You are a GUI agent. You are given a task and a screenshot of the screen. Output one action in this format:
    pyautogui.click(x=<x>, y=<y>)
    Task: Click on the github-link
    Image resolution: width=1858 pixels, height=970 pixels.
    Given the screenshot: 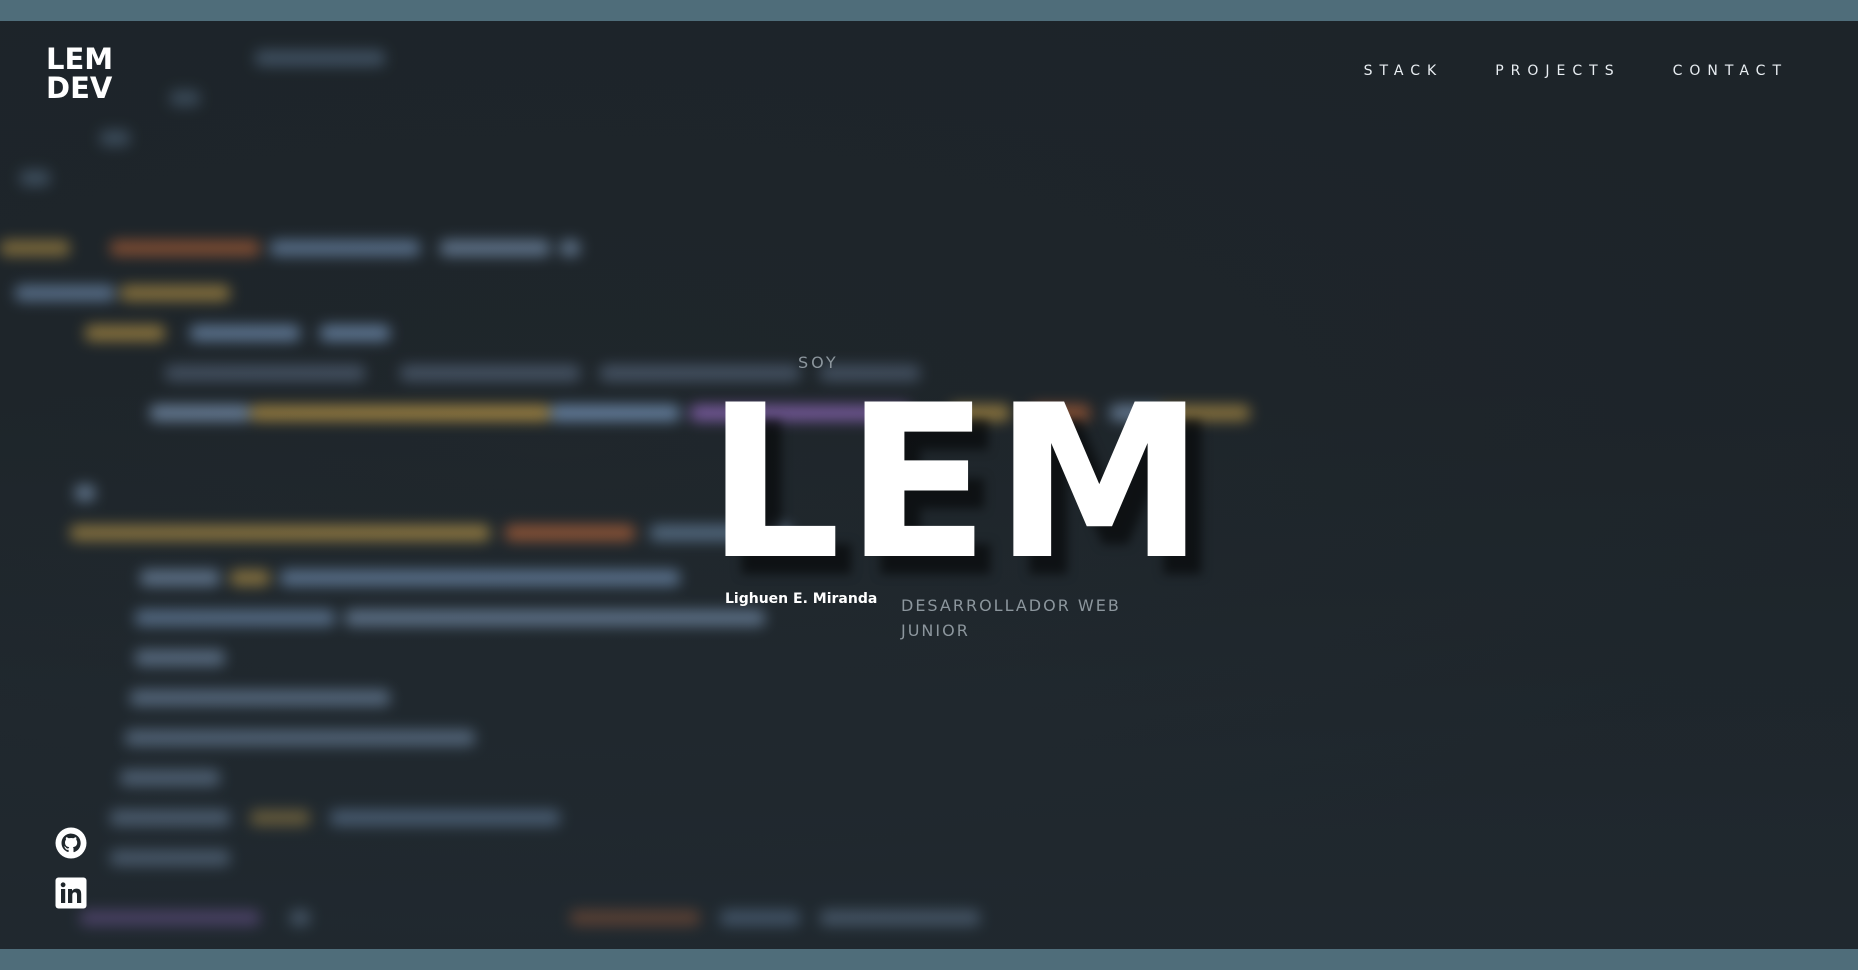 What is the action you would take?
    pyautogui.click(x=71, y=843)
    